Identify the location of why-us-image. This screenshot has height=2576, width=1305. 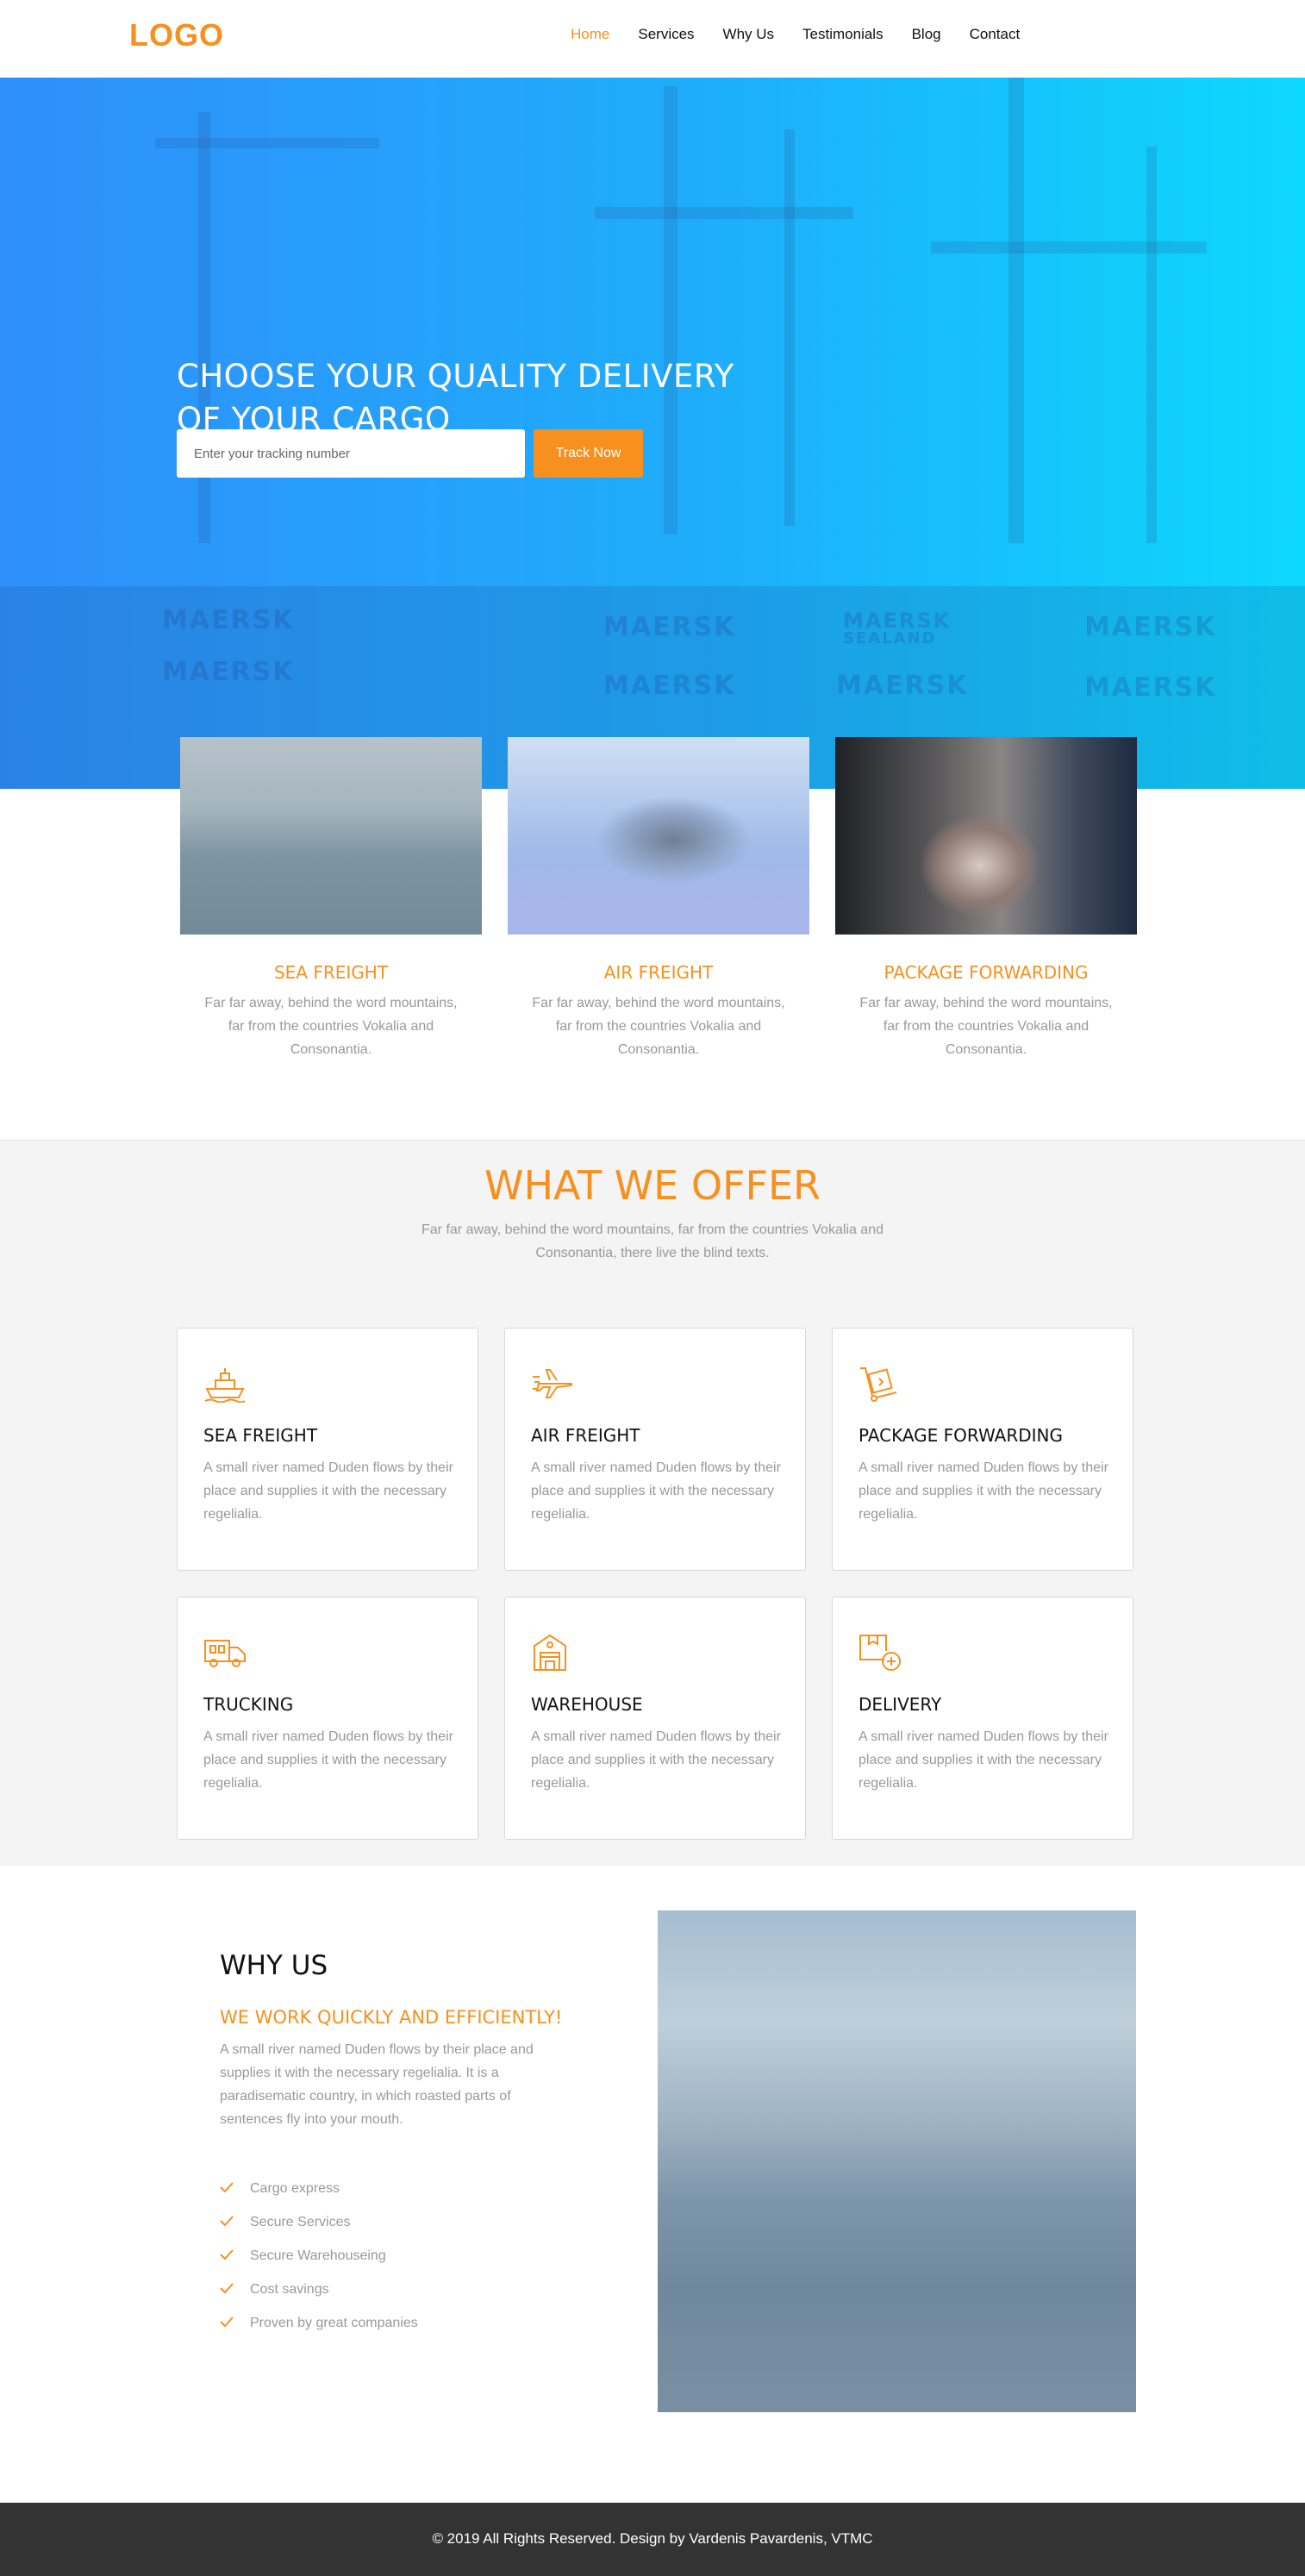
(897, 2161).